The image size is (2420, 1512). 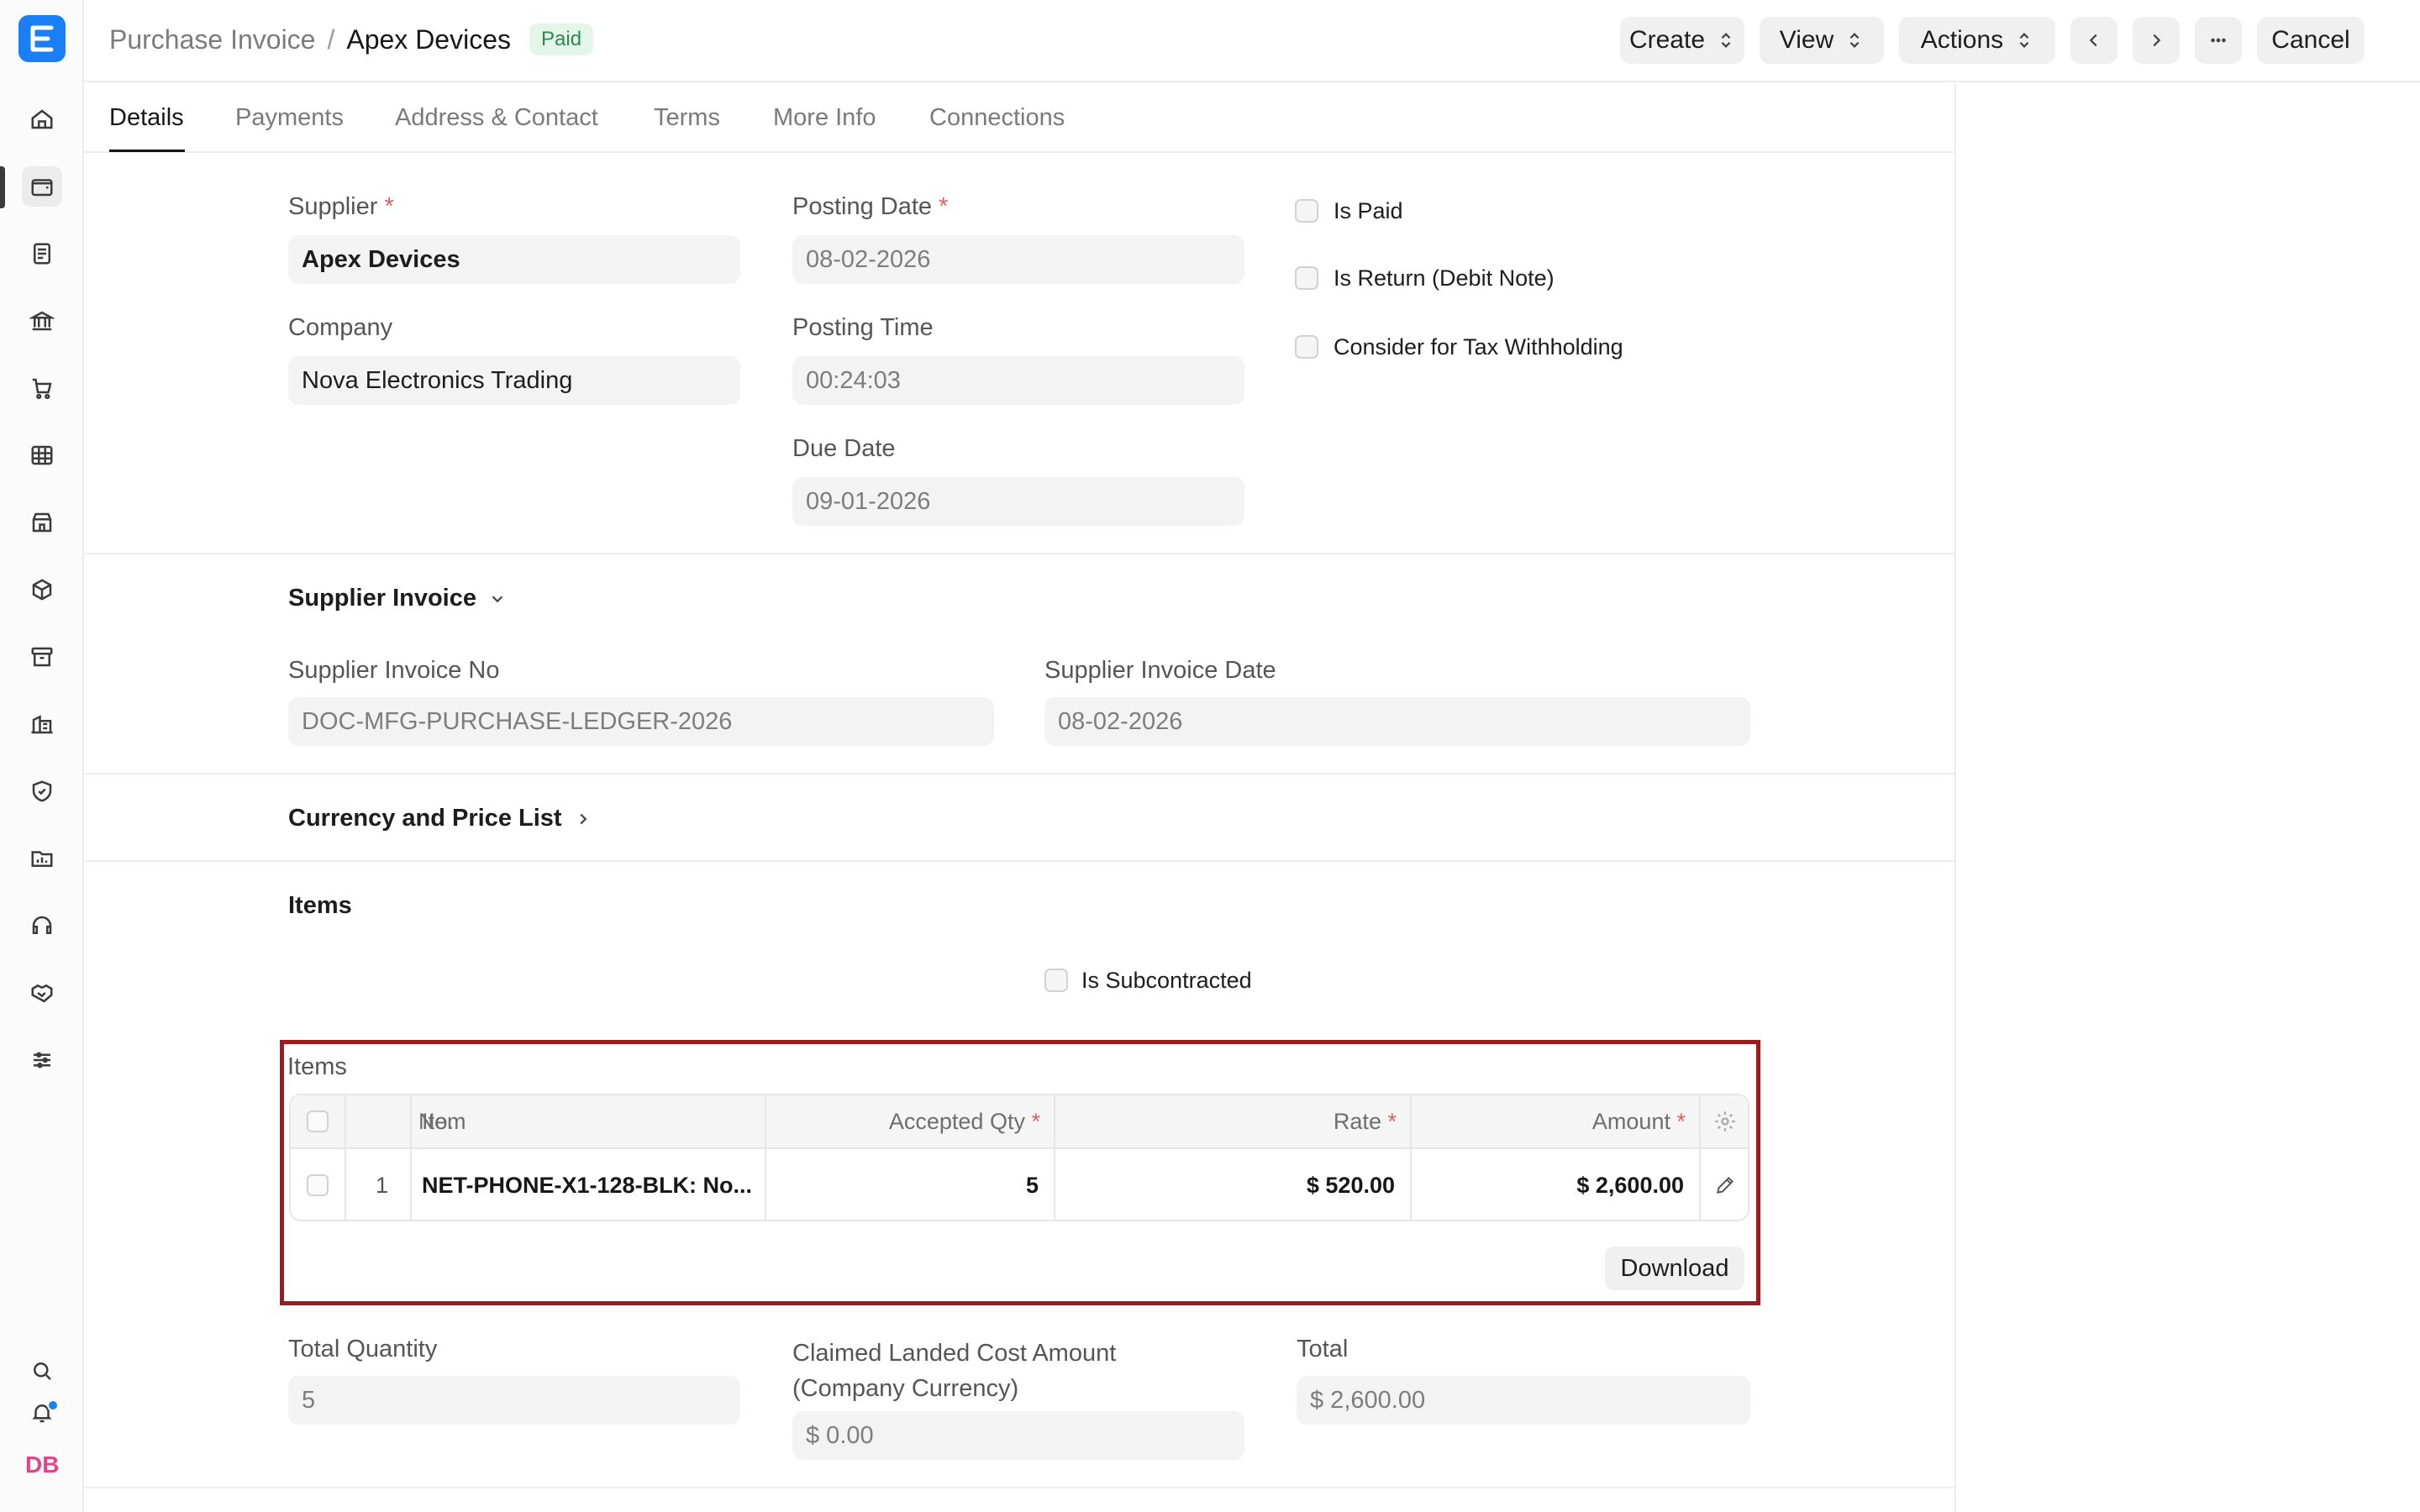 What do you see at coordinates (514, 1400) in the screenshot?
I see `total-quantity-field: 5` at bounding box center [514, 1400].